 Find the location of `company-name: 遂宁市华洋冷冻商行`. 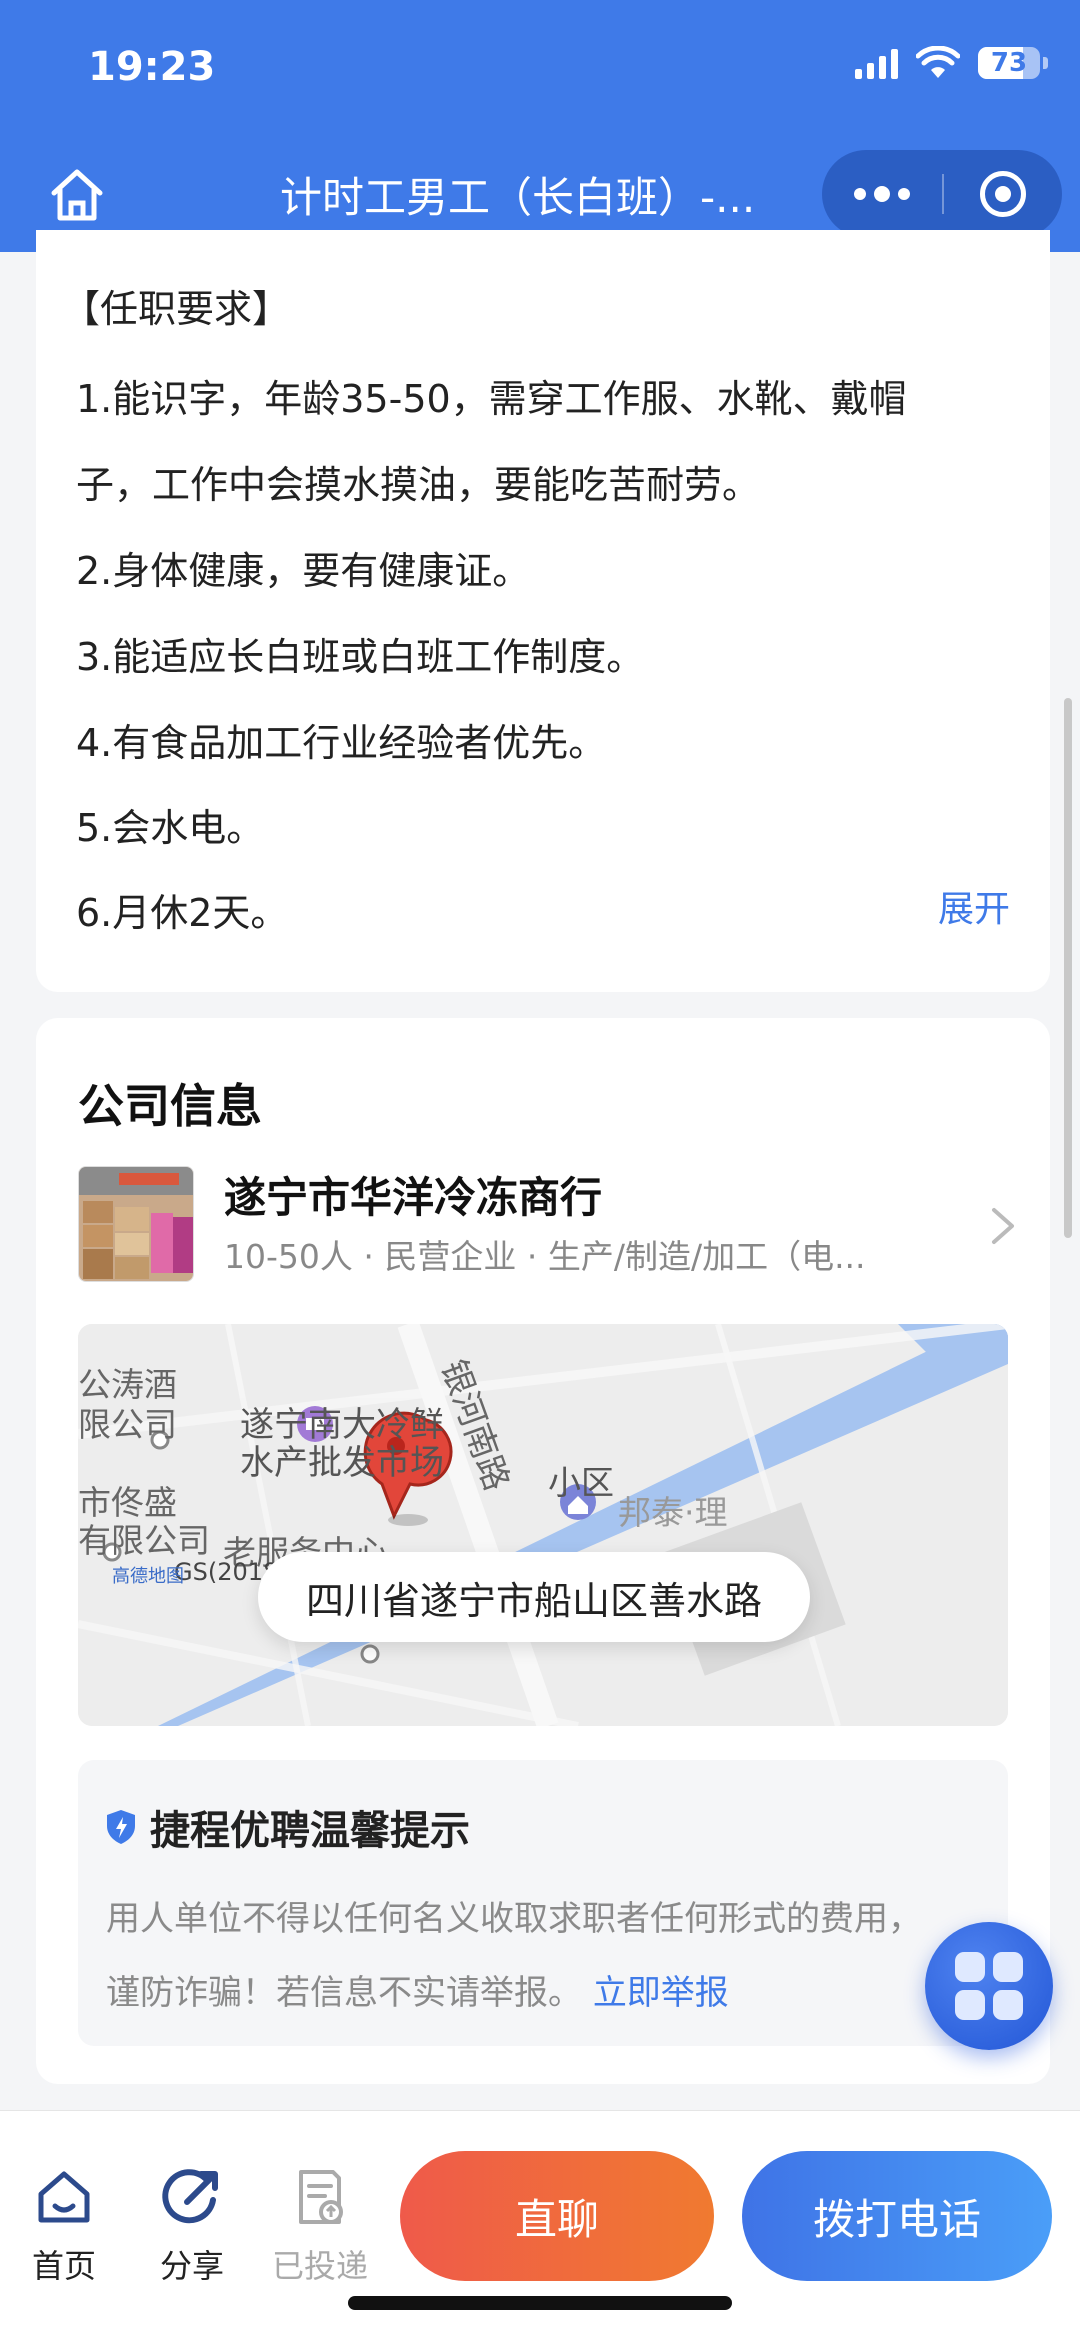

company-name: 遂宁市华洋冷冻商行 is located at coordinates (413, 1194).